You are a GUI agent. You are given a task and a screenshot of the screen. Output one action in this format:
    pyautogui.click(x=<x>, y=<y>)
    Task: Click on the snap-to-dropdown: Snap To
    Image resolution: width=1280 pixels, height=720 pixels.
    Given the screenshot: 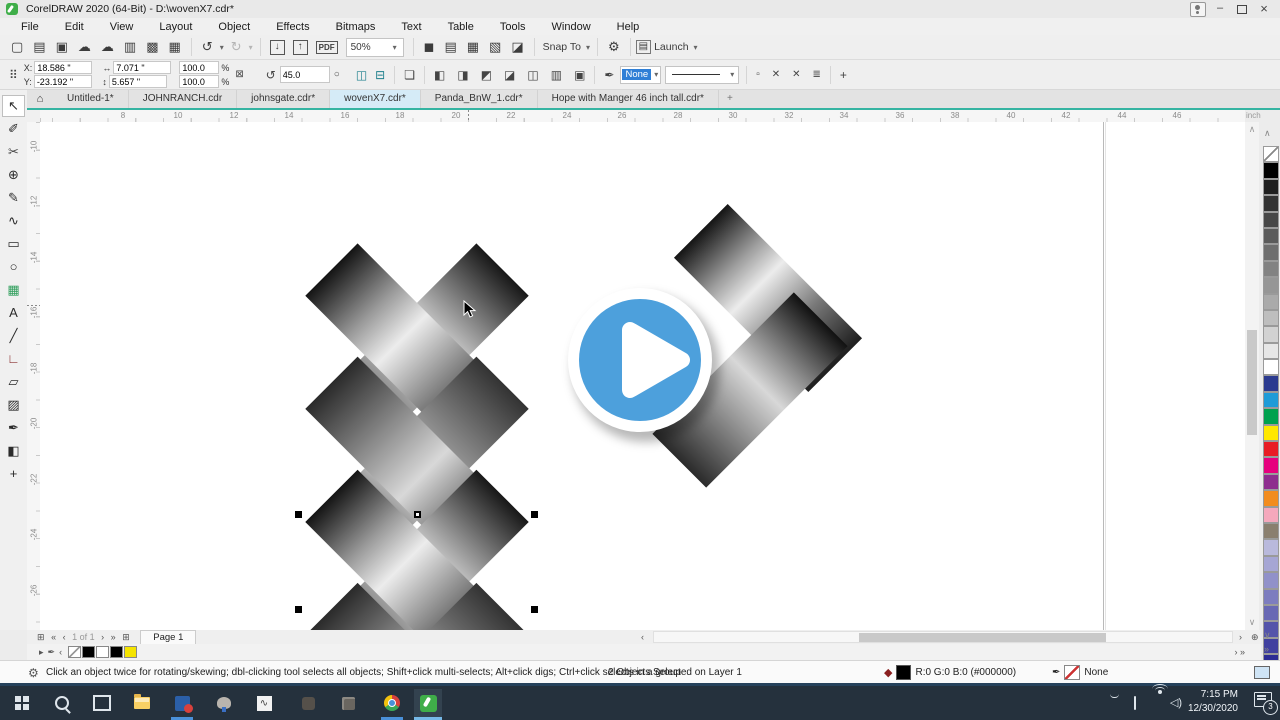 What is the action you would take?
    pyautogui.click(x=562, y=47)
    